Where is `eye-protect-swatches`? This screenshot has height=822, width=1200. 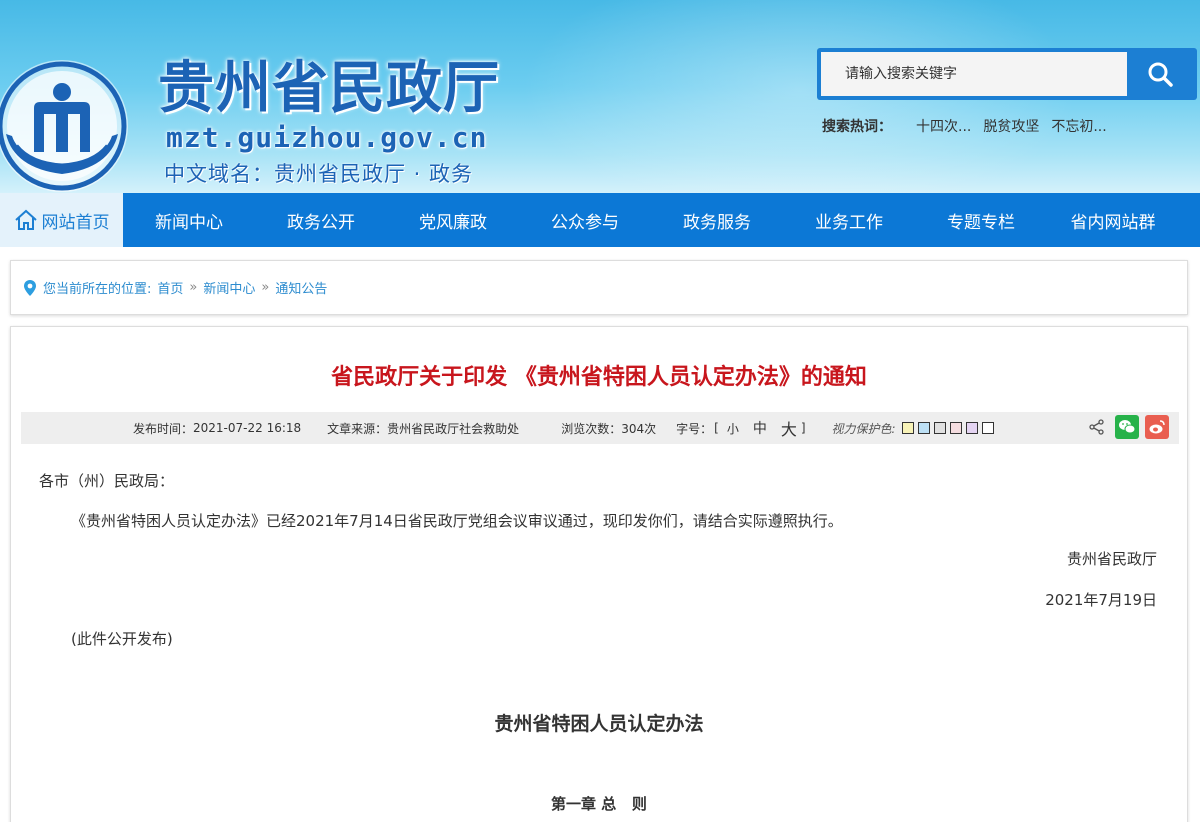 eye-protect-swatches is located at coordinates (947, 428).